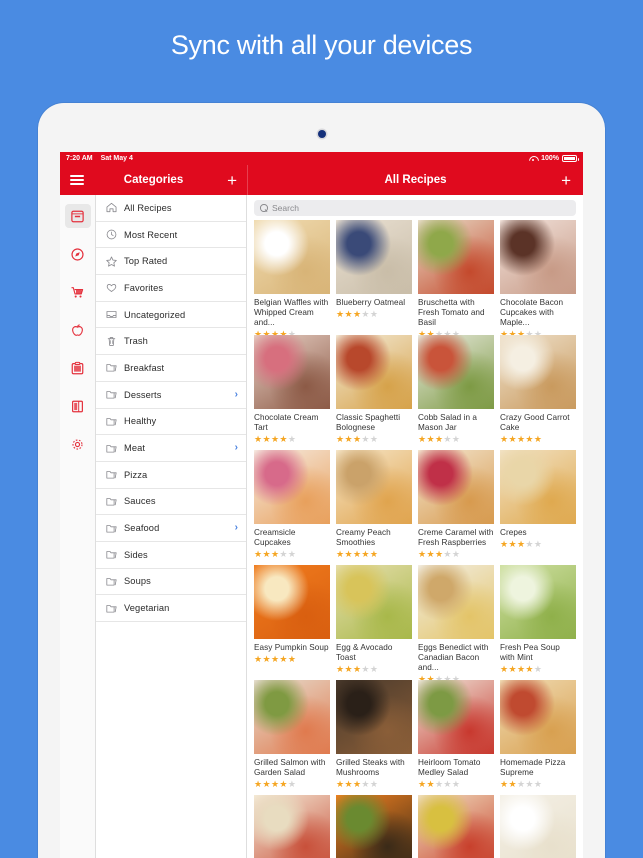 This screenshot has height=858, width=643. Describe the element at coordinates (566, 180) in the screenshot. I see `add-recipe-button: +` at that location.